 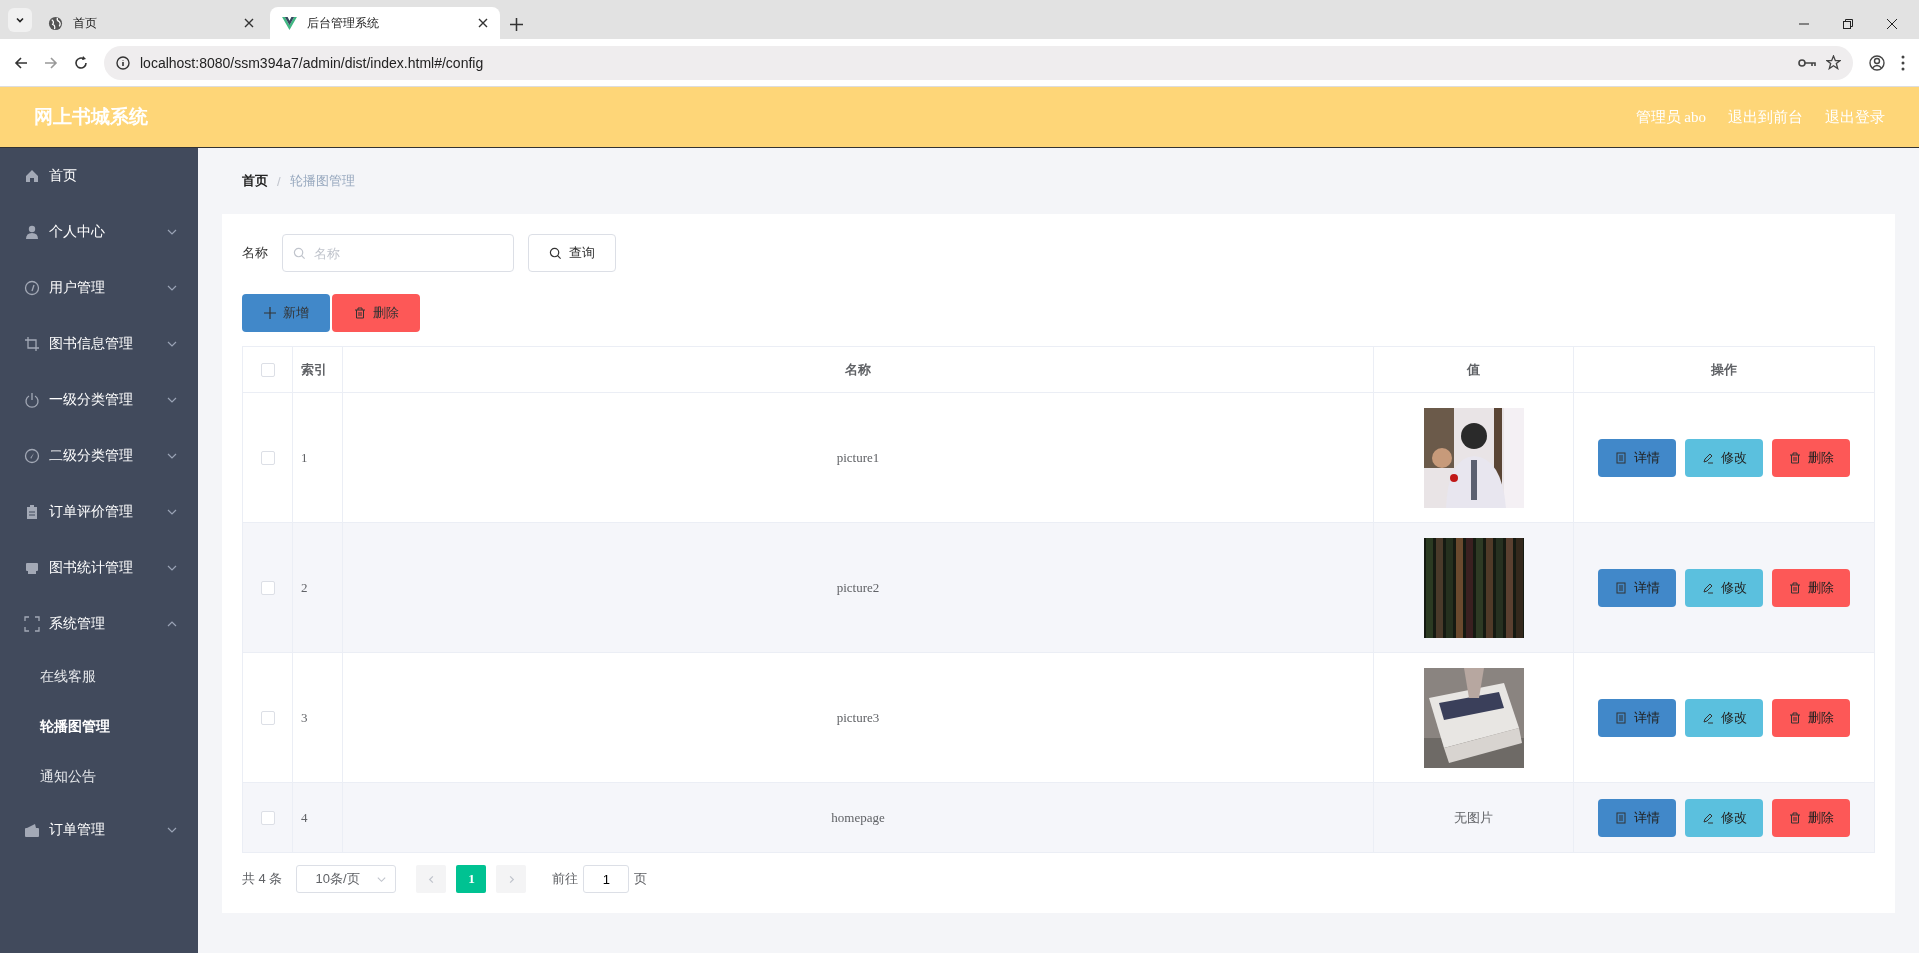 What do you see at coordinates (255, 253) in the screenshot?
I see `field-label: 名称` at bounding box center [255, 253].